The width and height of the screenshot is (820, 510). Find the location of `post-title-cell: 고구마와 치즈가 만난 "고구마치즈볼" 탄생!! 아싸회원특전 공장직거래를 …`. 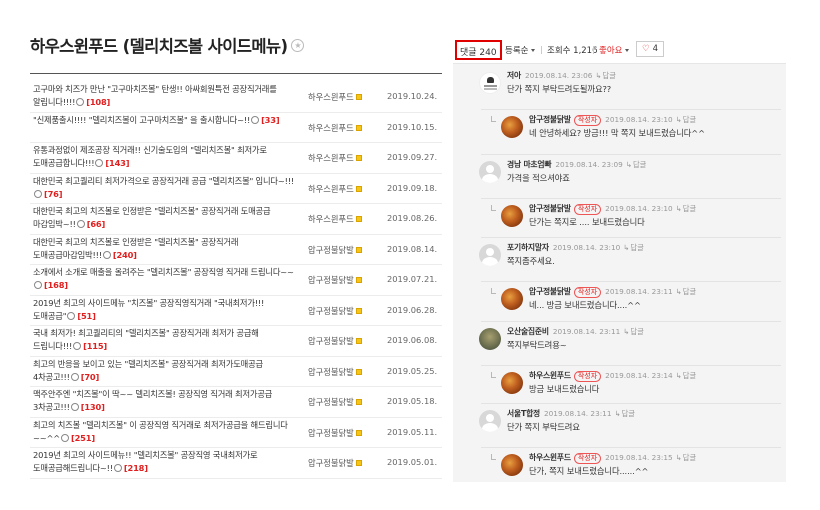

post-title-cell: 고구마와 치즈가 만난 "고구마치즈볼" 탄생!! 아싸회원특전 공장직거래를 … is located at coordinates (164, 96).